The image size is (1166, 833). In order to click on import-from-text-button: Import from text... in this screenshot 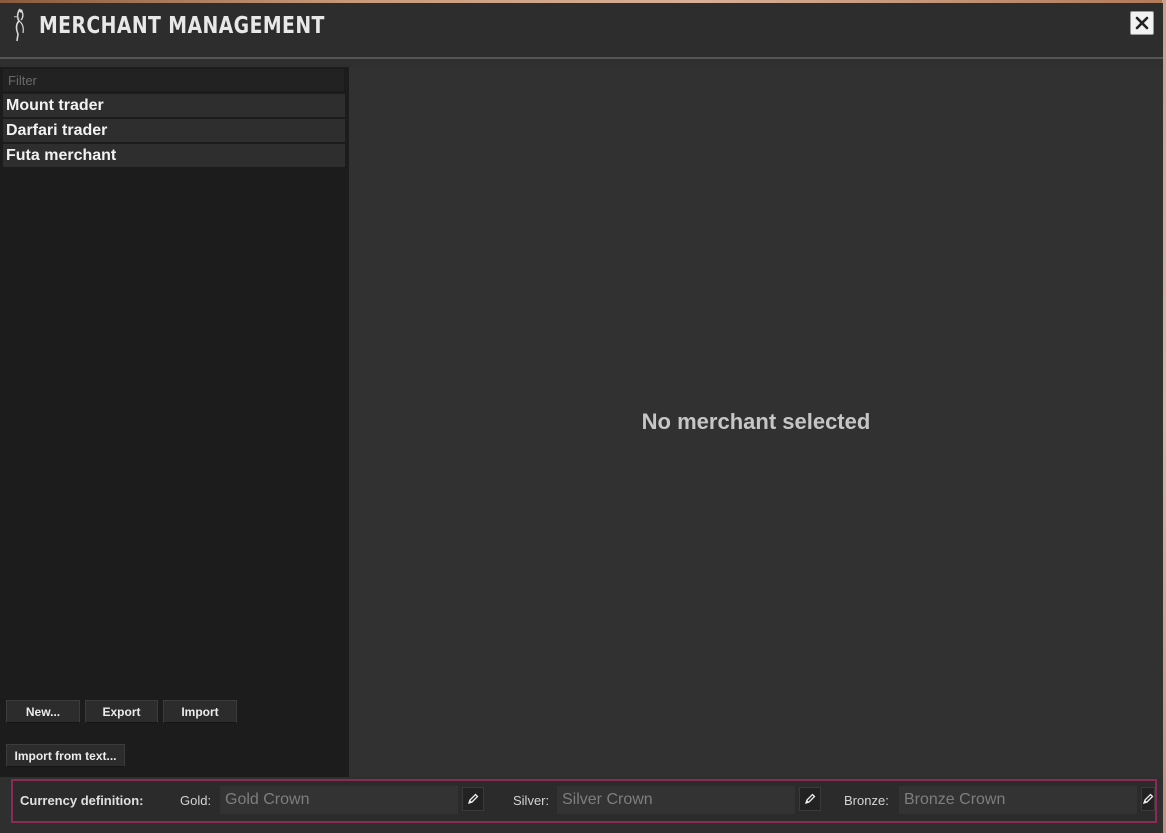, I will do `click(65, 755)`.